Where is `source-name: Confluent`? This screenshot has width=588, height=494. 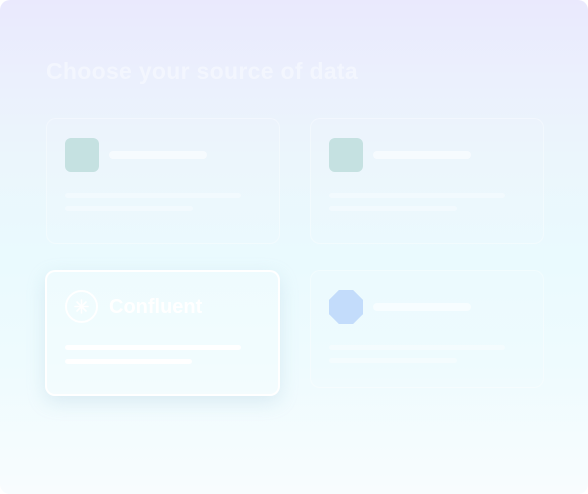
source-name: Confluent is located at coordinates (156, 307).